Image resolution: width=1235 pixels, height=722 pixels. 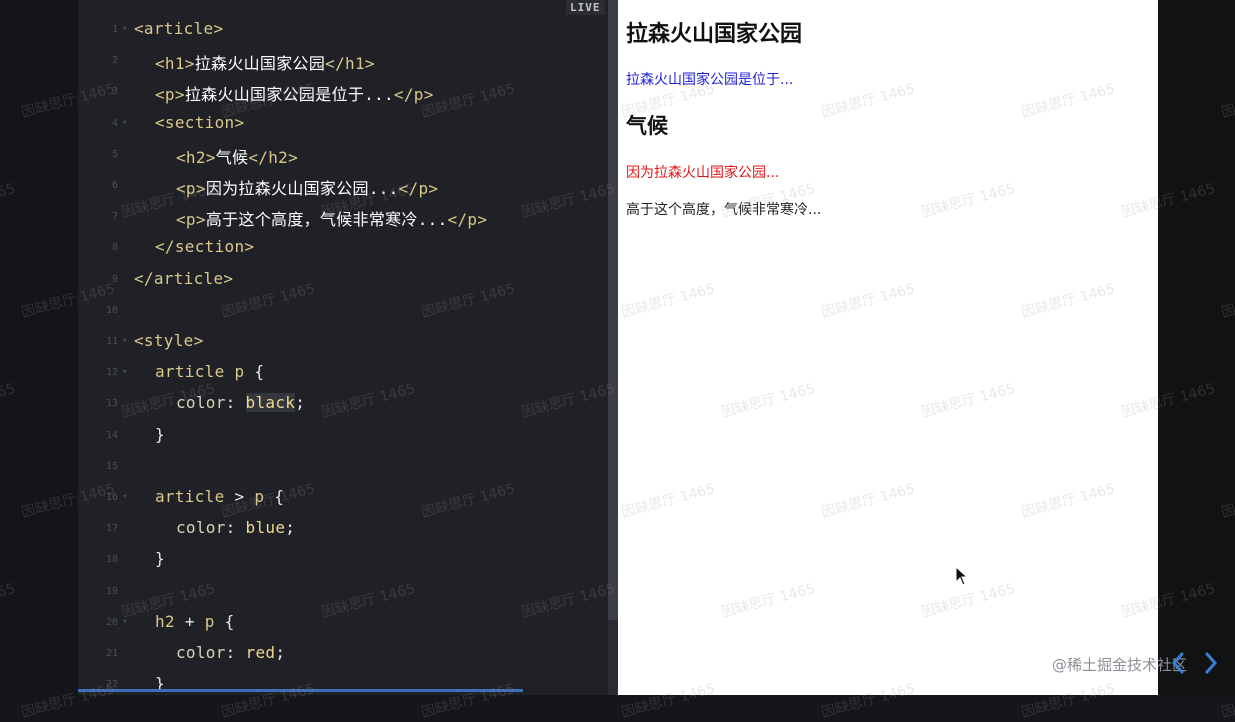 What do you see at coordinates (219, 496) in the screenshot?
I see `code-text: article > p {` at bounding box center [219, 496].